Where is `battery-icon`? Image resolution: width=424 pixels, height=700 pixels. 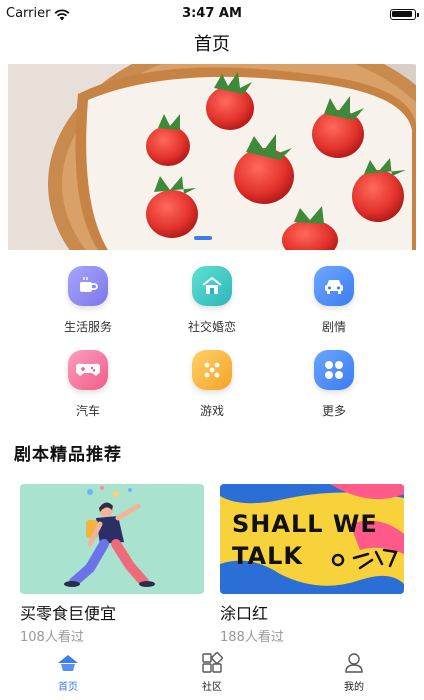
battery-icon is located at coordinates (404, 14).